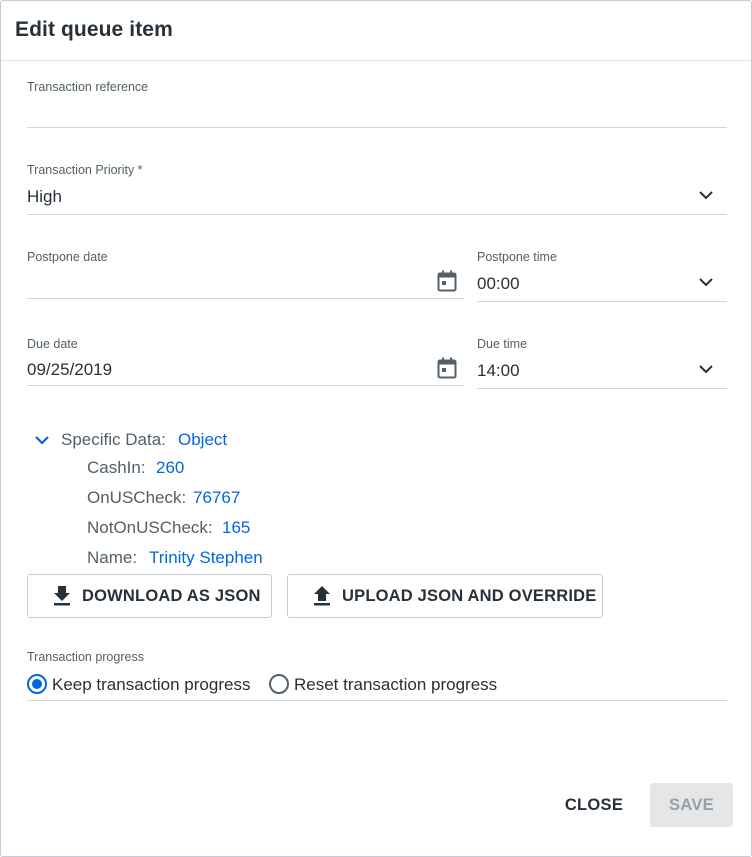 Image resolution: width=752 pixels, height=857 pixels. I want to click on tree-value-name: Trinity Stephen, so click(206, 557).